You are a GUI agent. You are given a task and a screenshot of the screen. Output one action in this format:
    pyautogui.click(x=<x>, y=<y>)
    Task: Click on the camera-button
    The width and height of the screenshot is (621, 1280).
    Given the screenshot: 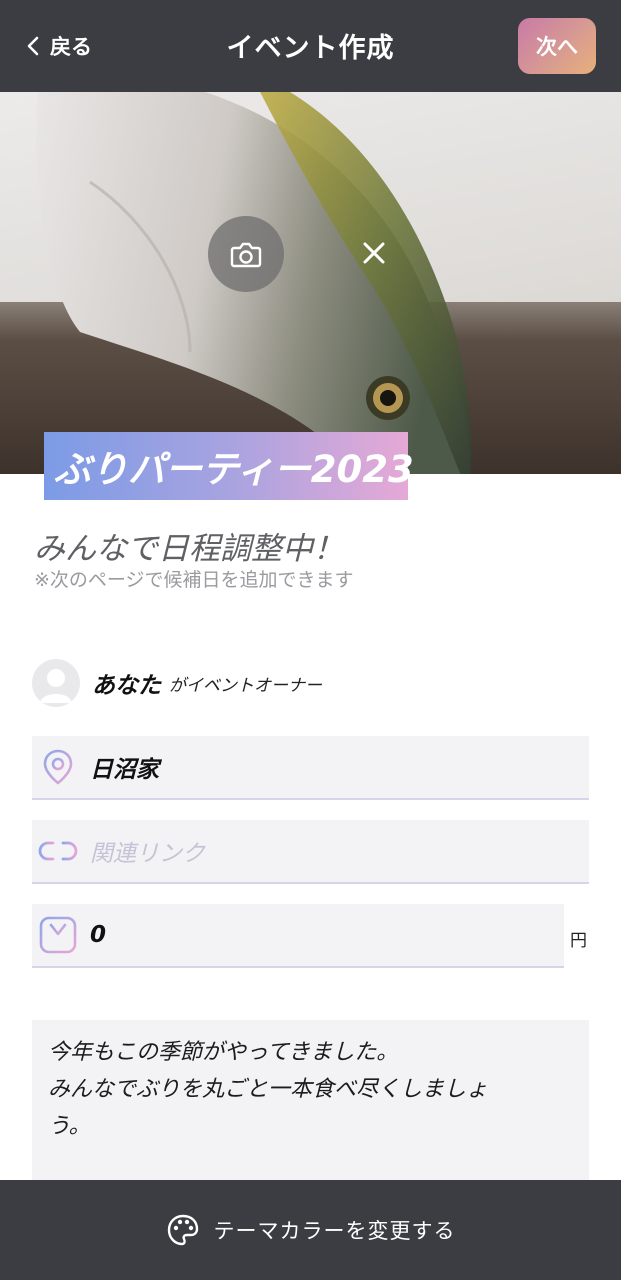 What is the action you would take?
    pyautogui.click(x=246, y=254)
    